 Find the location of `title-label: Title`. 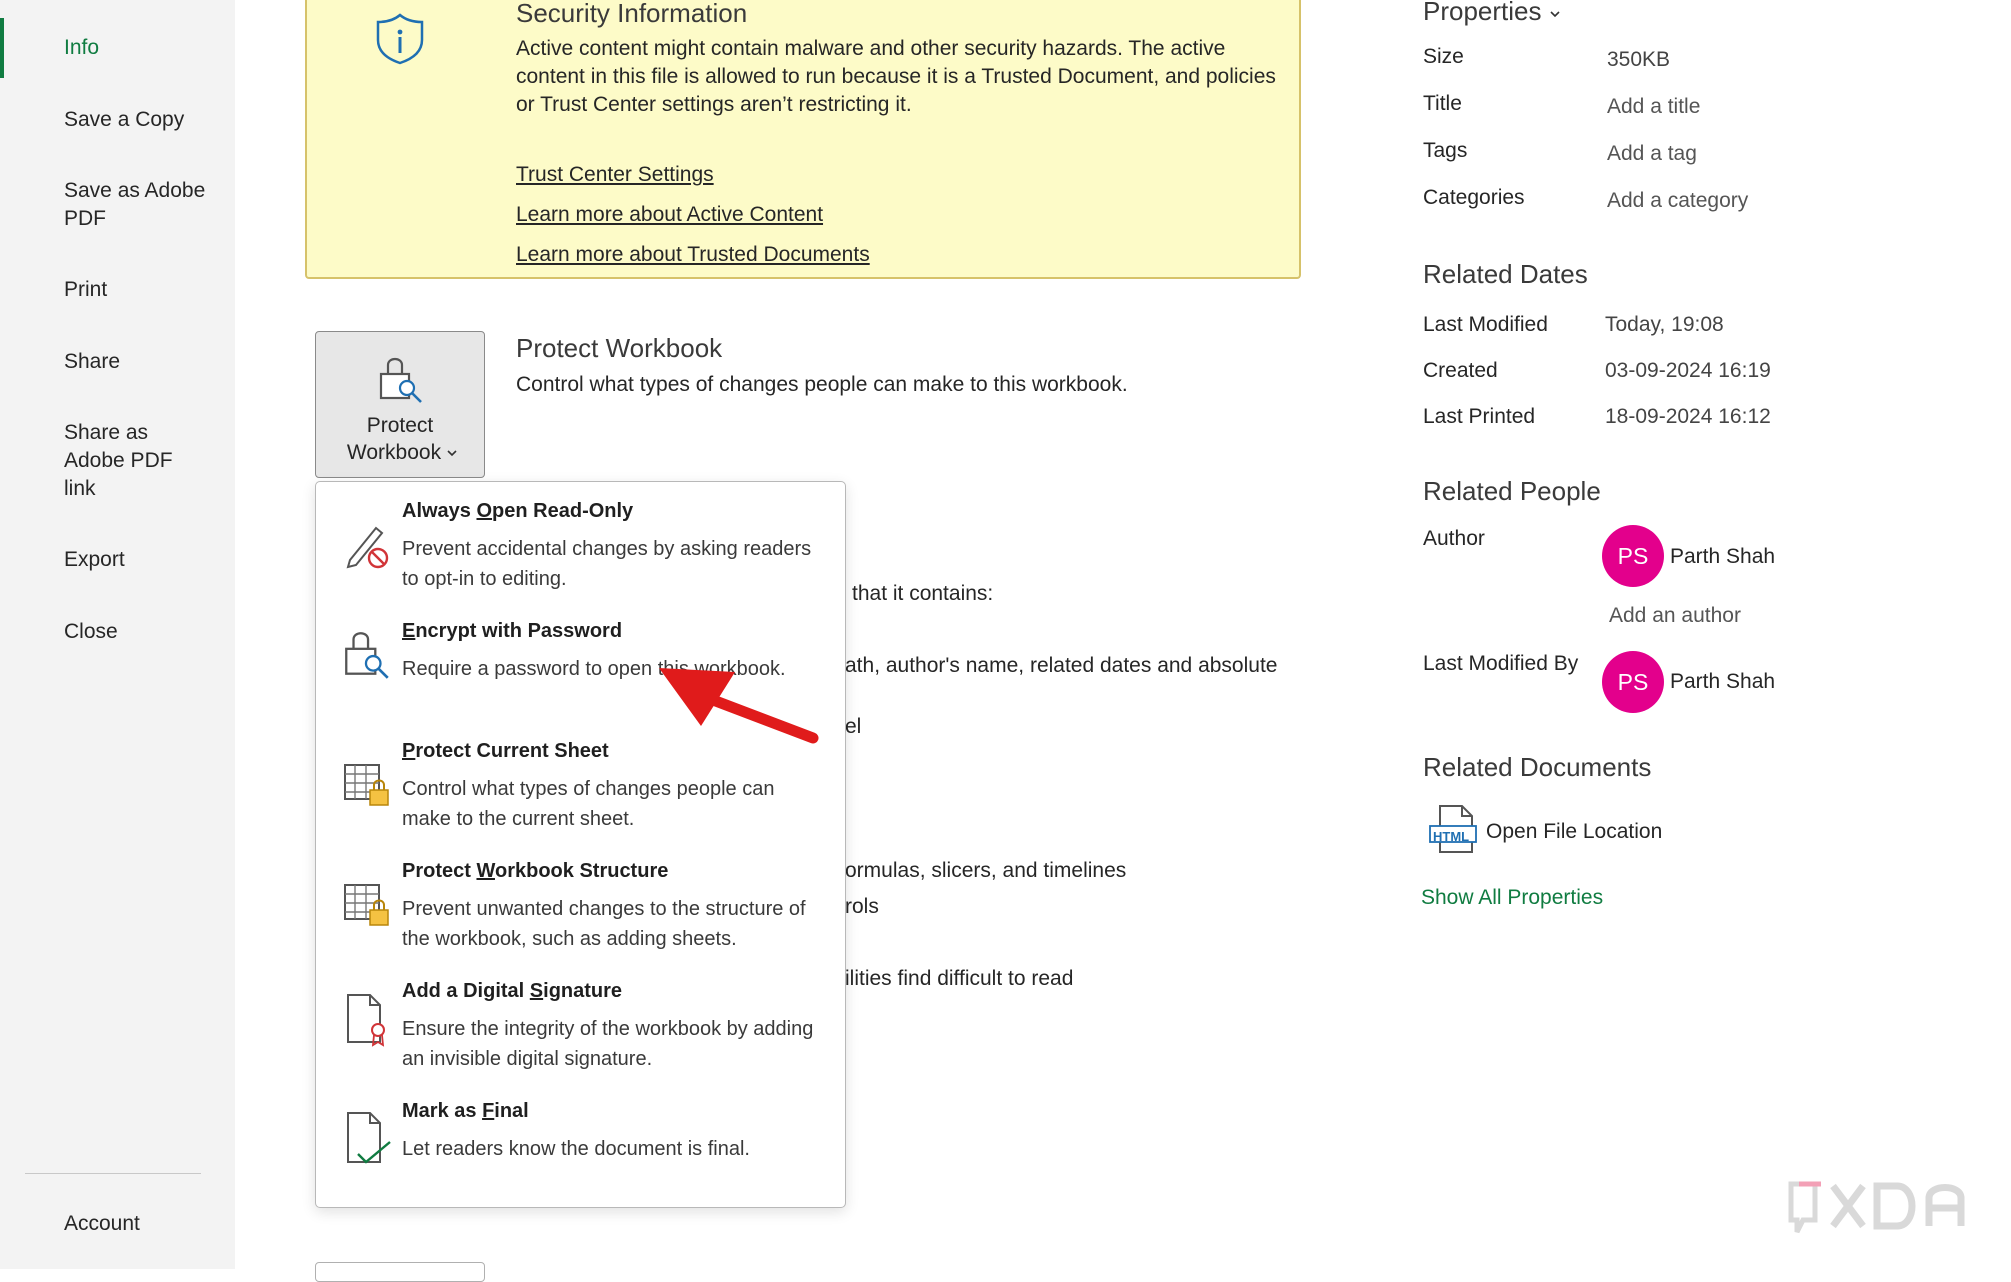

title-label: Title is located at coordinates (1442, 103).